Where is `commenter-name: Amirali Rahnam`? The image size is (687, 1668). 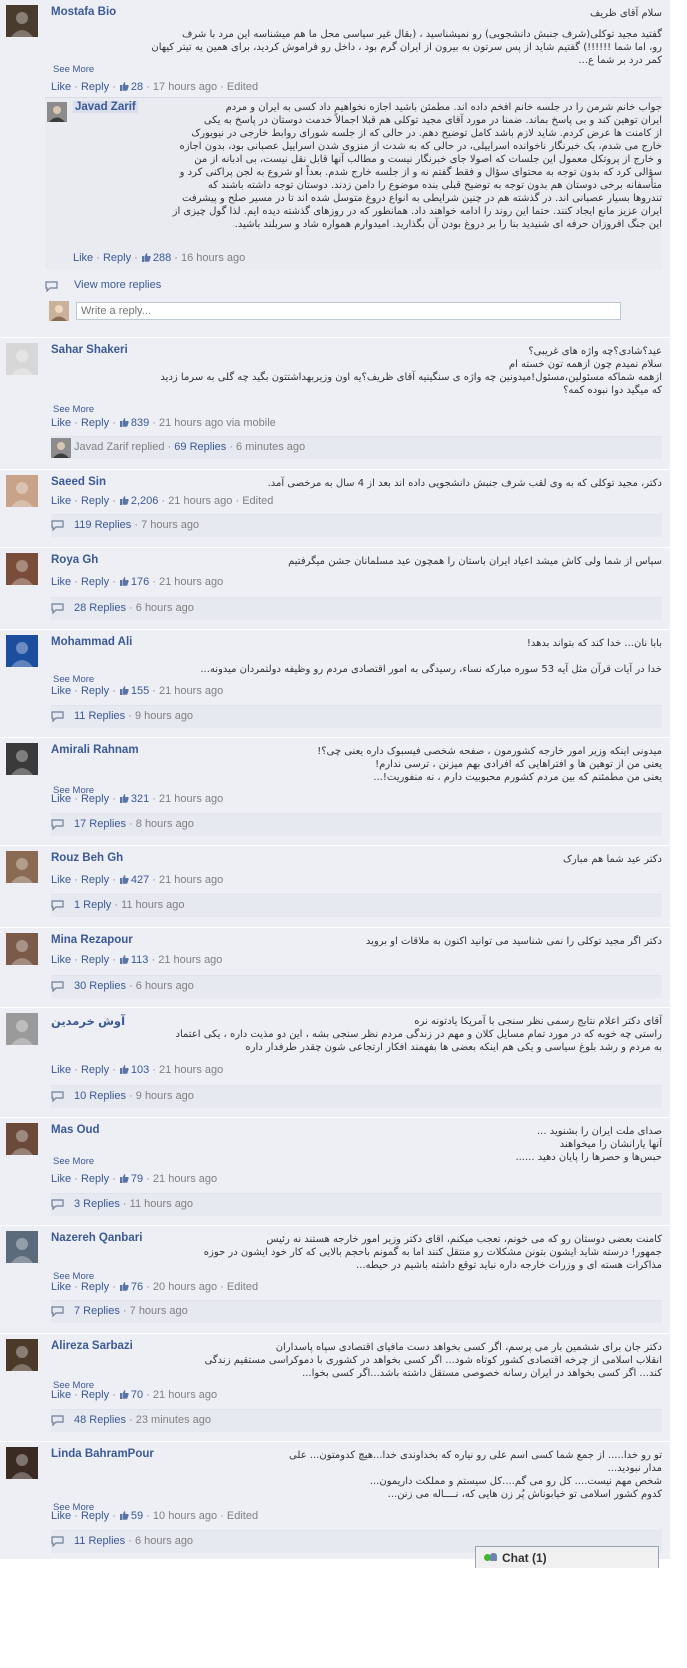
commenter-name: Amirali Rahnam is located at coordinates (95, 750).